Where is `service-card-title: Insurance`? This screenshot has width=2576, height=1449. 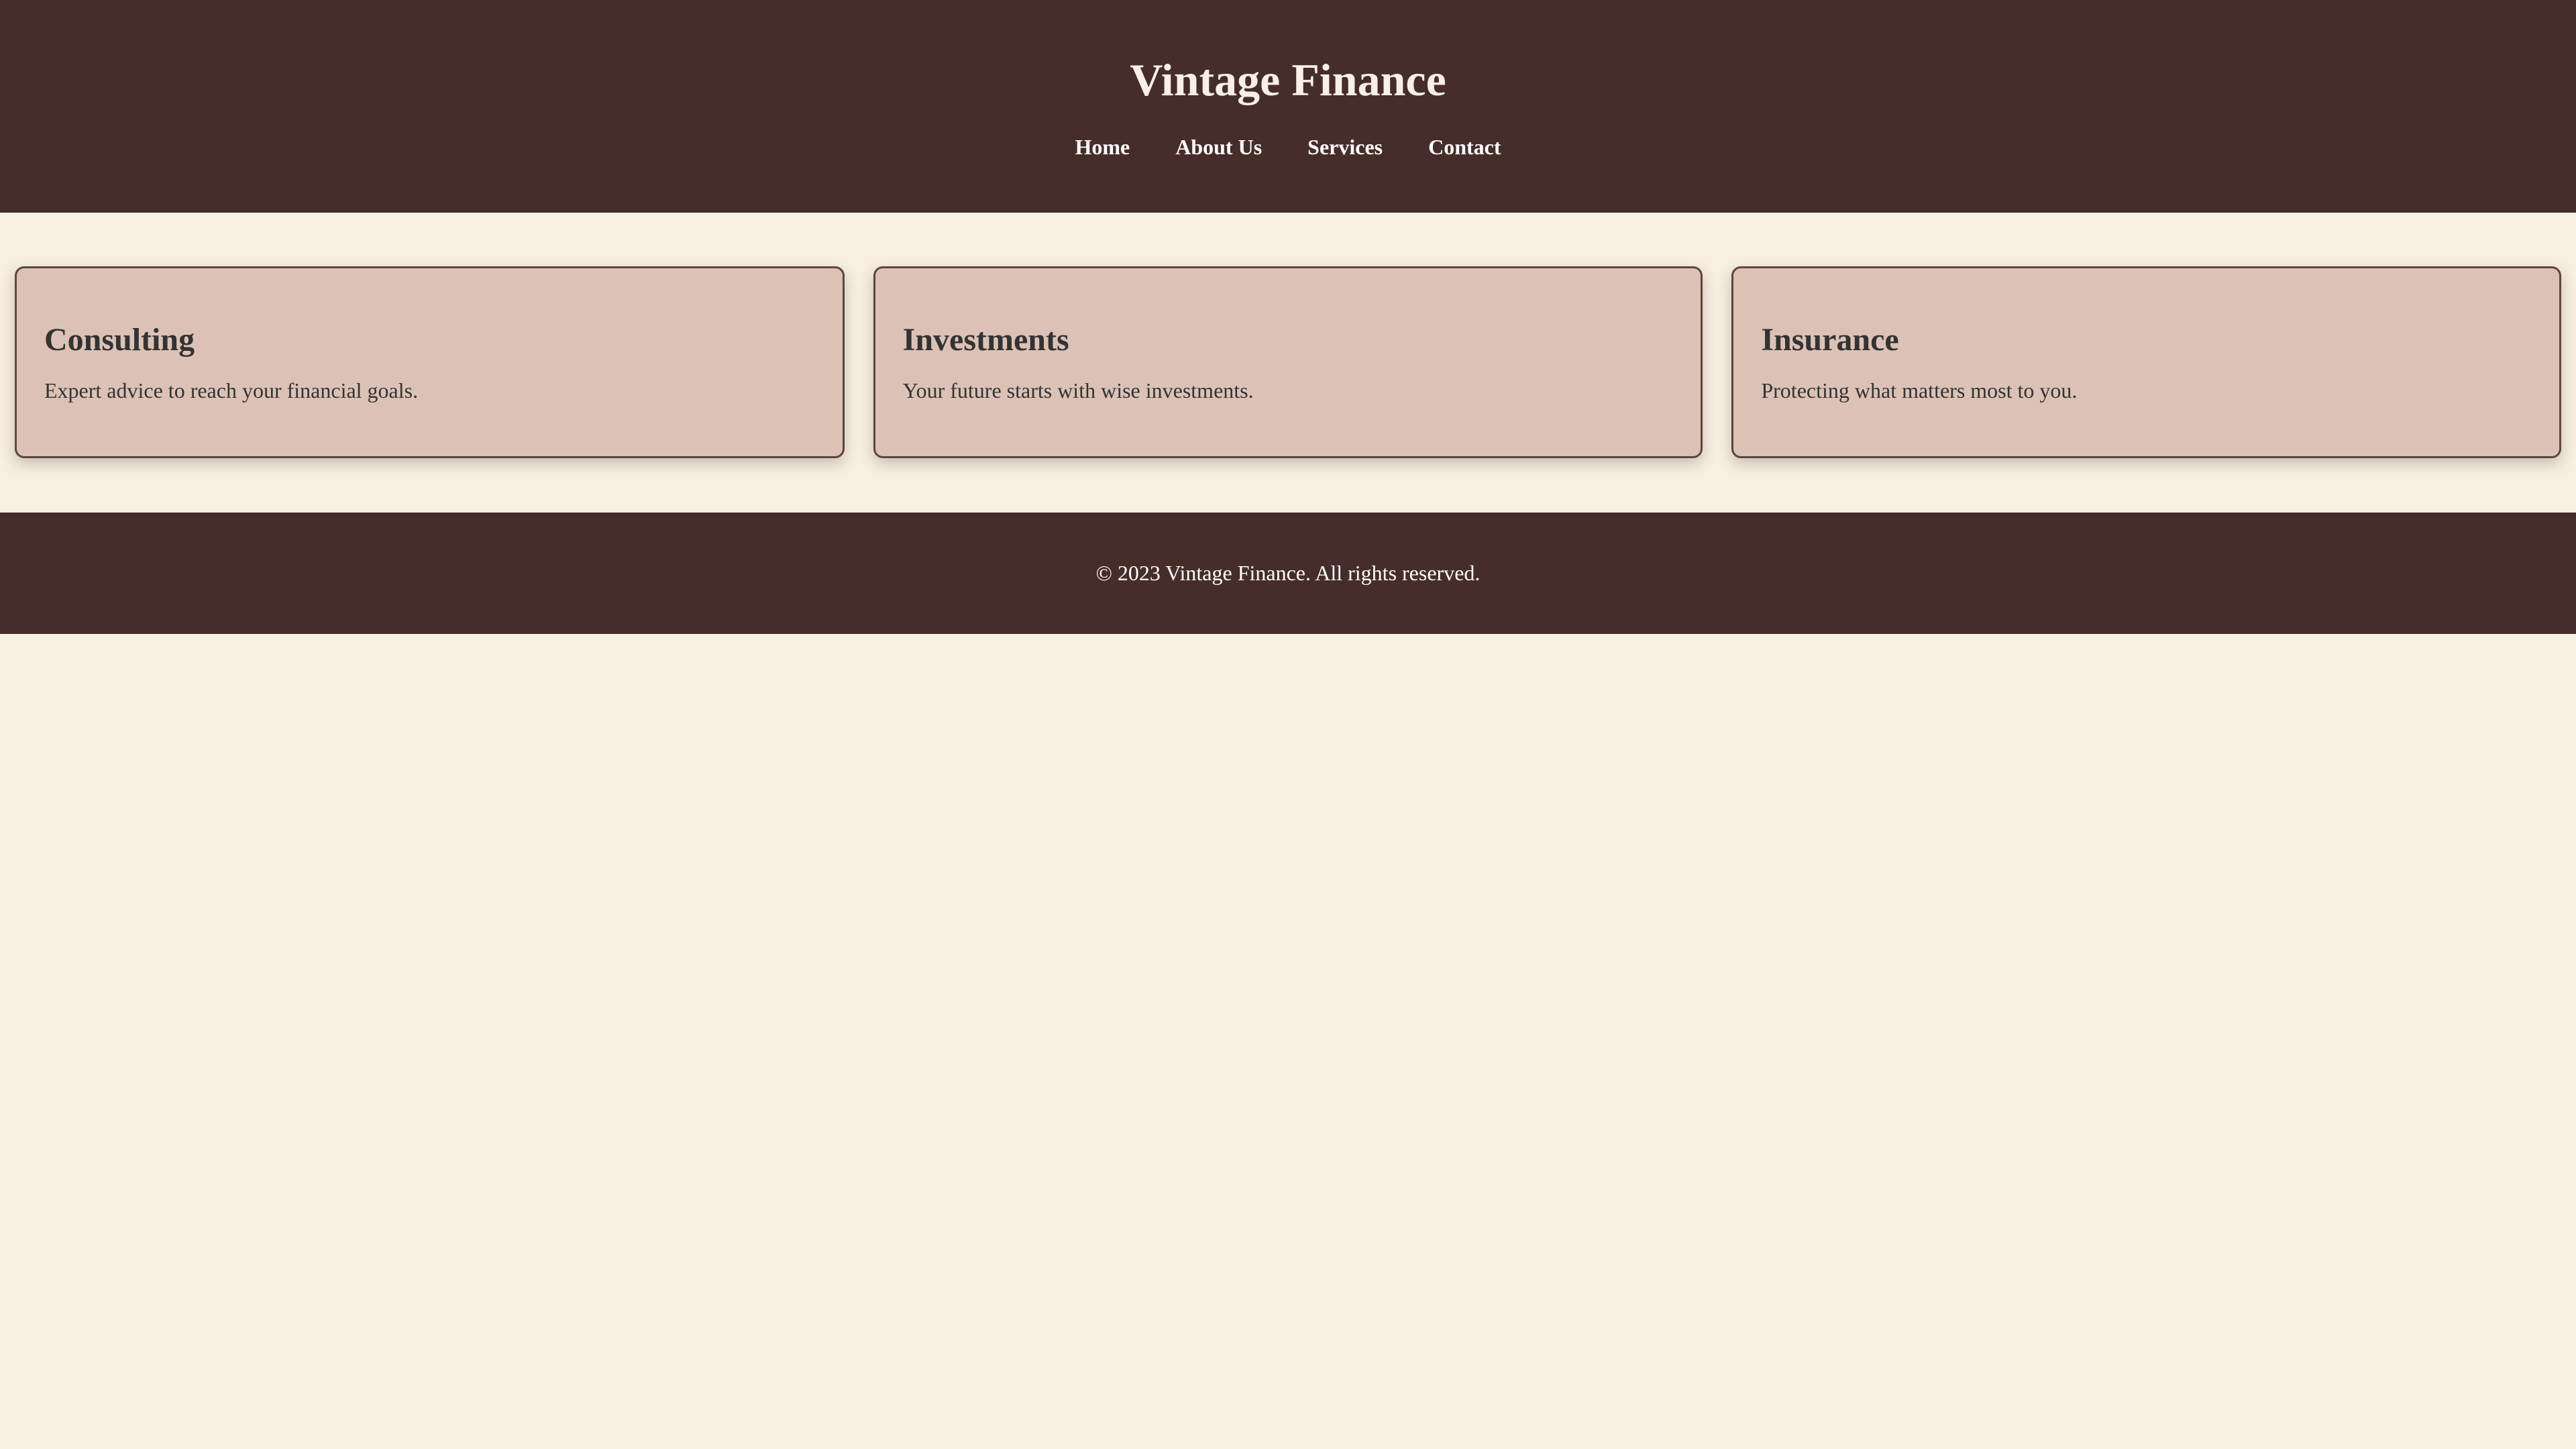
service-card-title: Insurance is located at coordinates (1830, 340).